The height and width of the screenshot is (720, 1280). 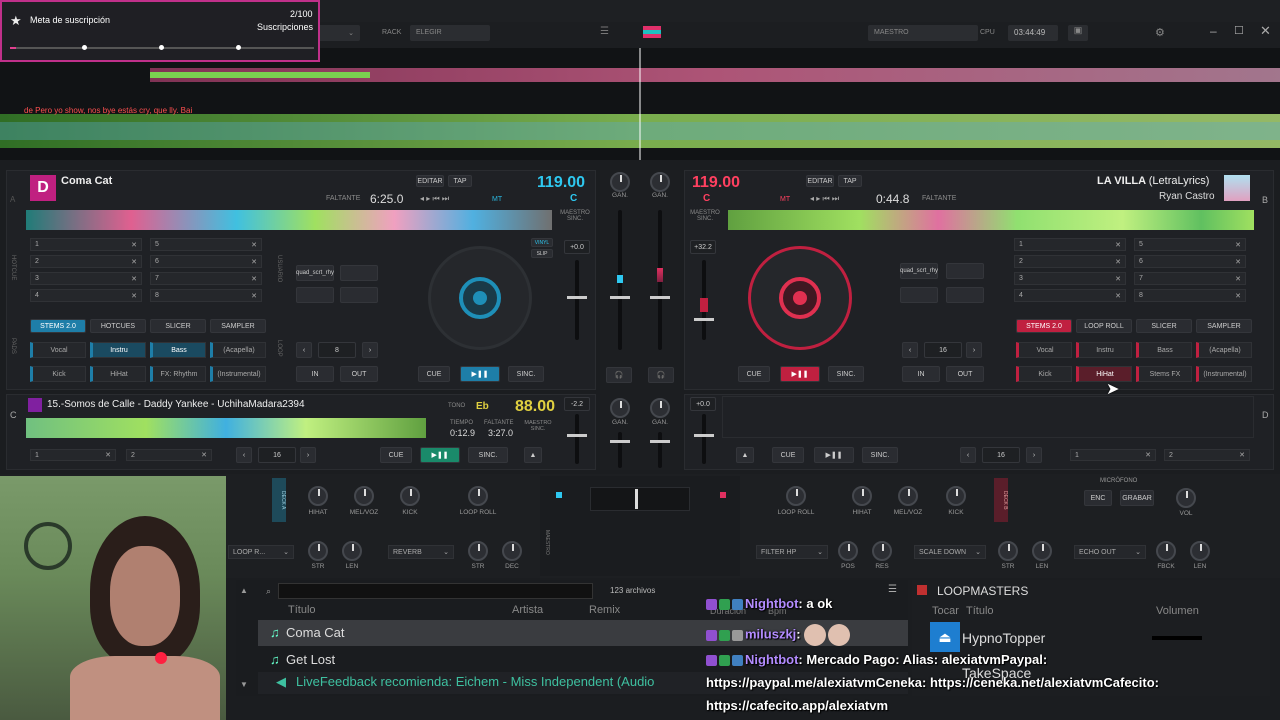 What do you see at coordinates (620, 441) in the screenshot?
I see `volume-fader-c` at bounding box center [620, 441].